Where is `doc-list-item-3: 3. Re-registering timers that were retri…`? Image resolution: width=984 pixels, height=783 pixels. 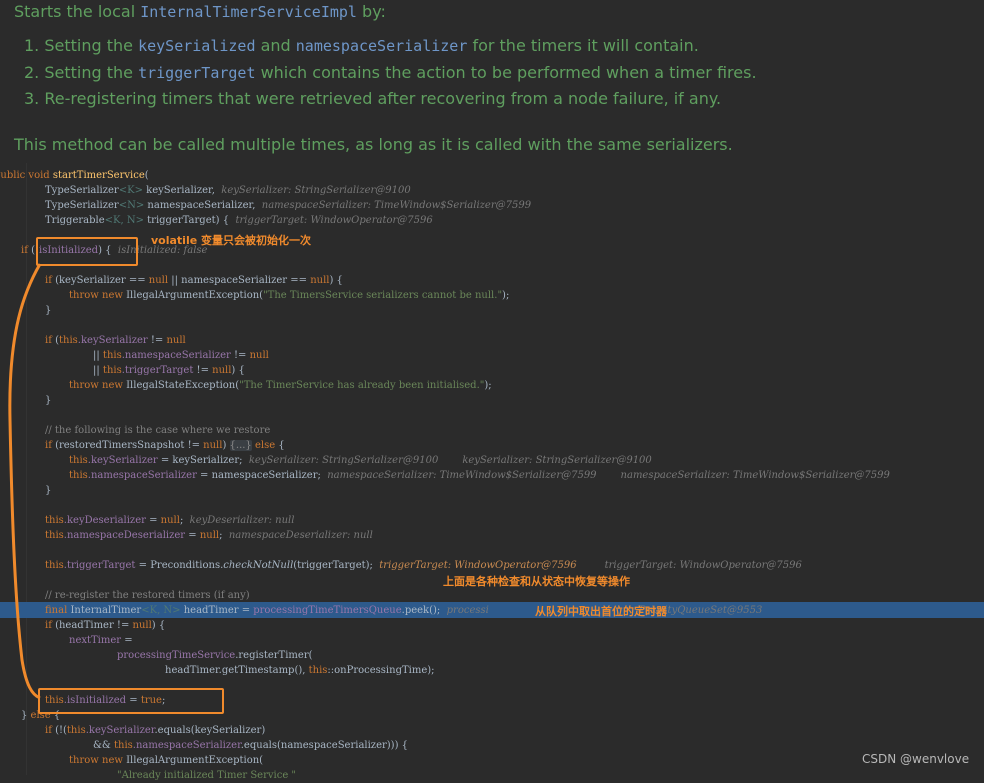 doc-list-item-3: 3. Re-registering timers that were retri… is located at coordinates (372, 98).